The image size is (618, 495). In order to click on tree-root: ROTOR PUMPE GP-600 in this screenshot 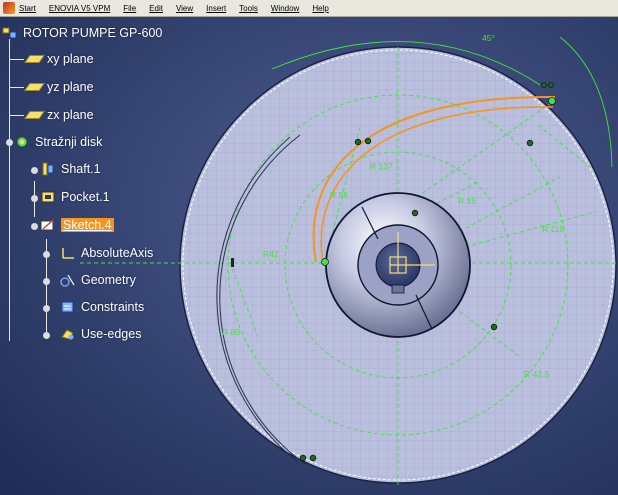, I will do `click(82, 33)`.